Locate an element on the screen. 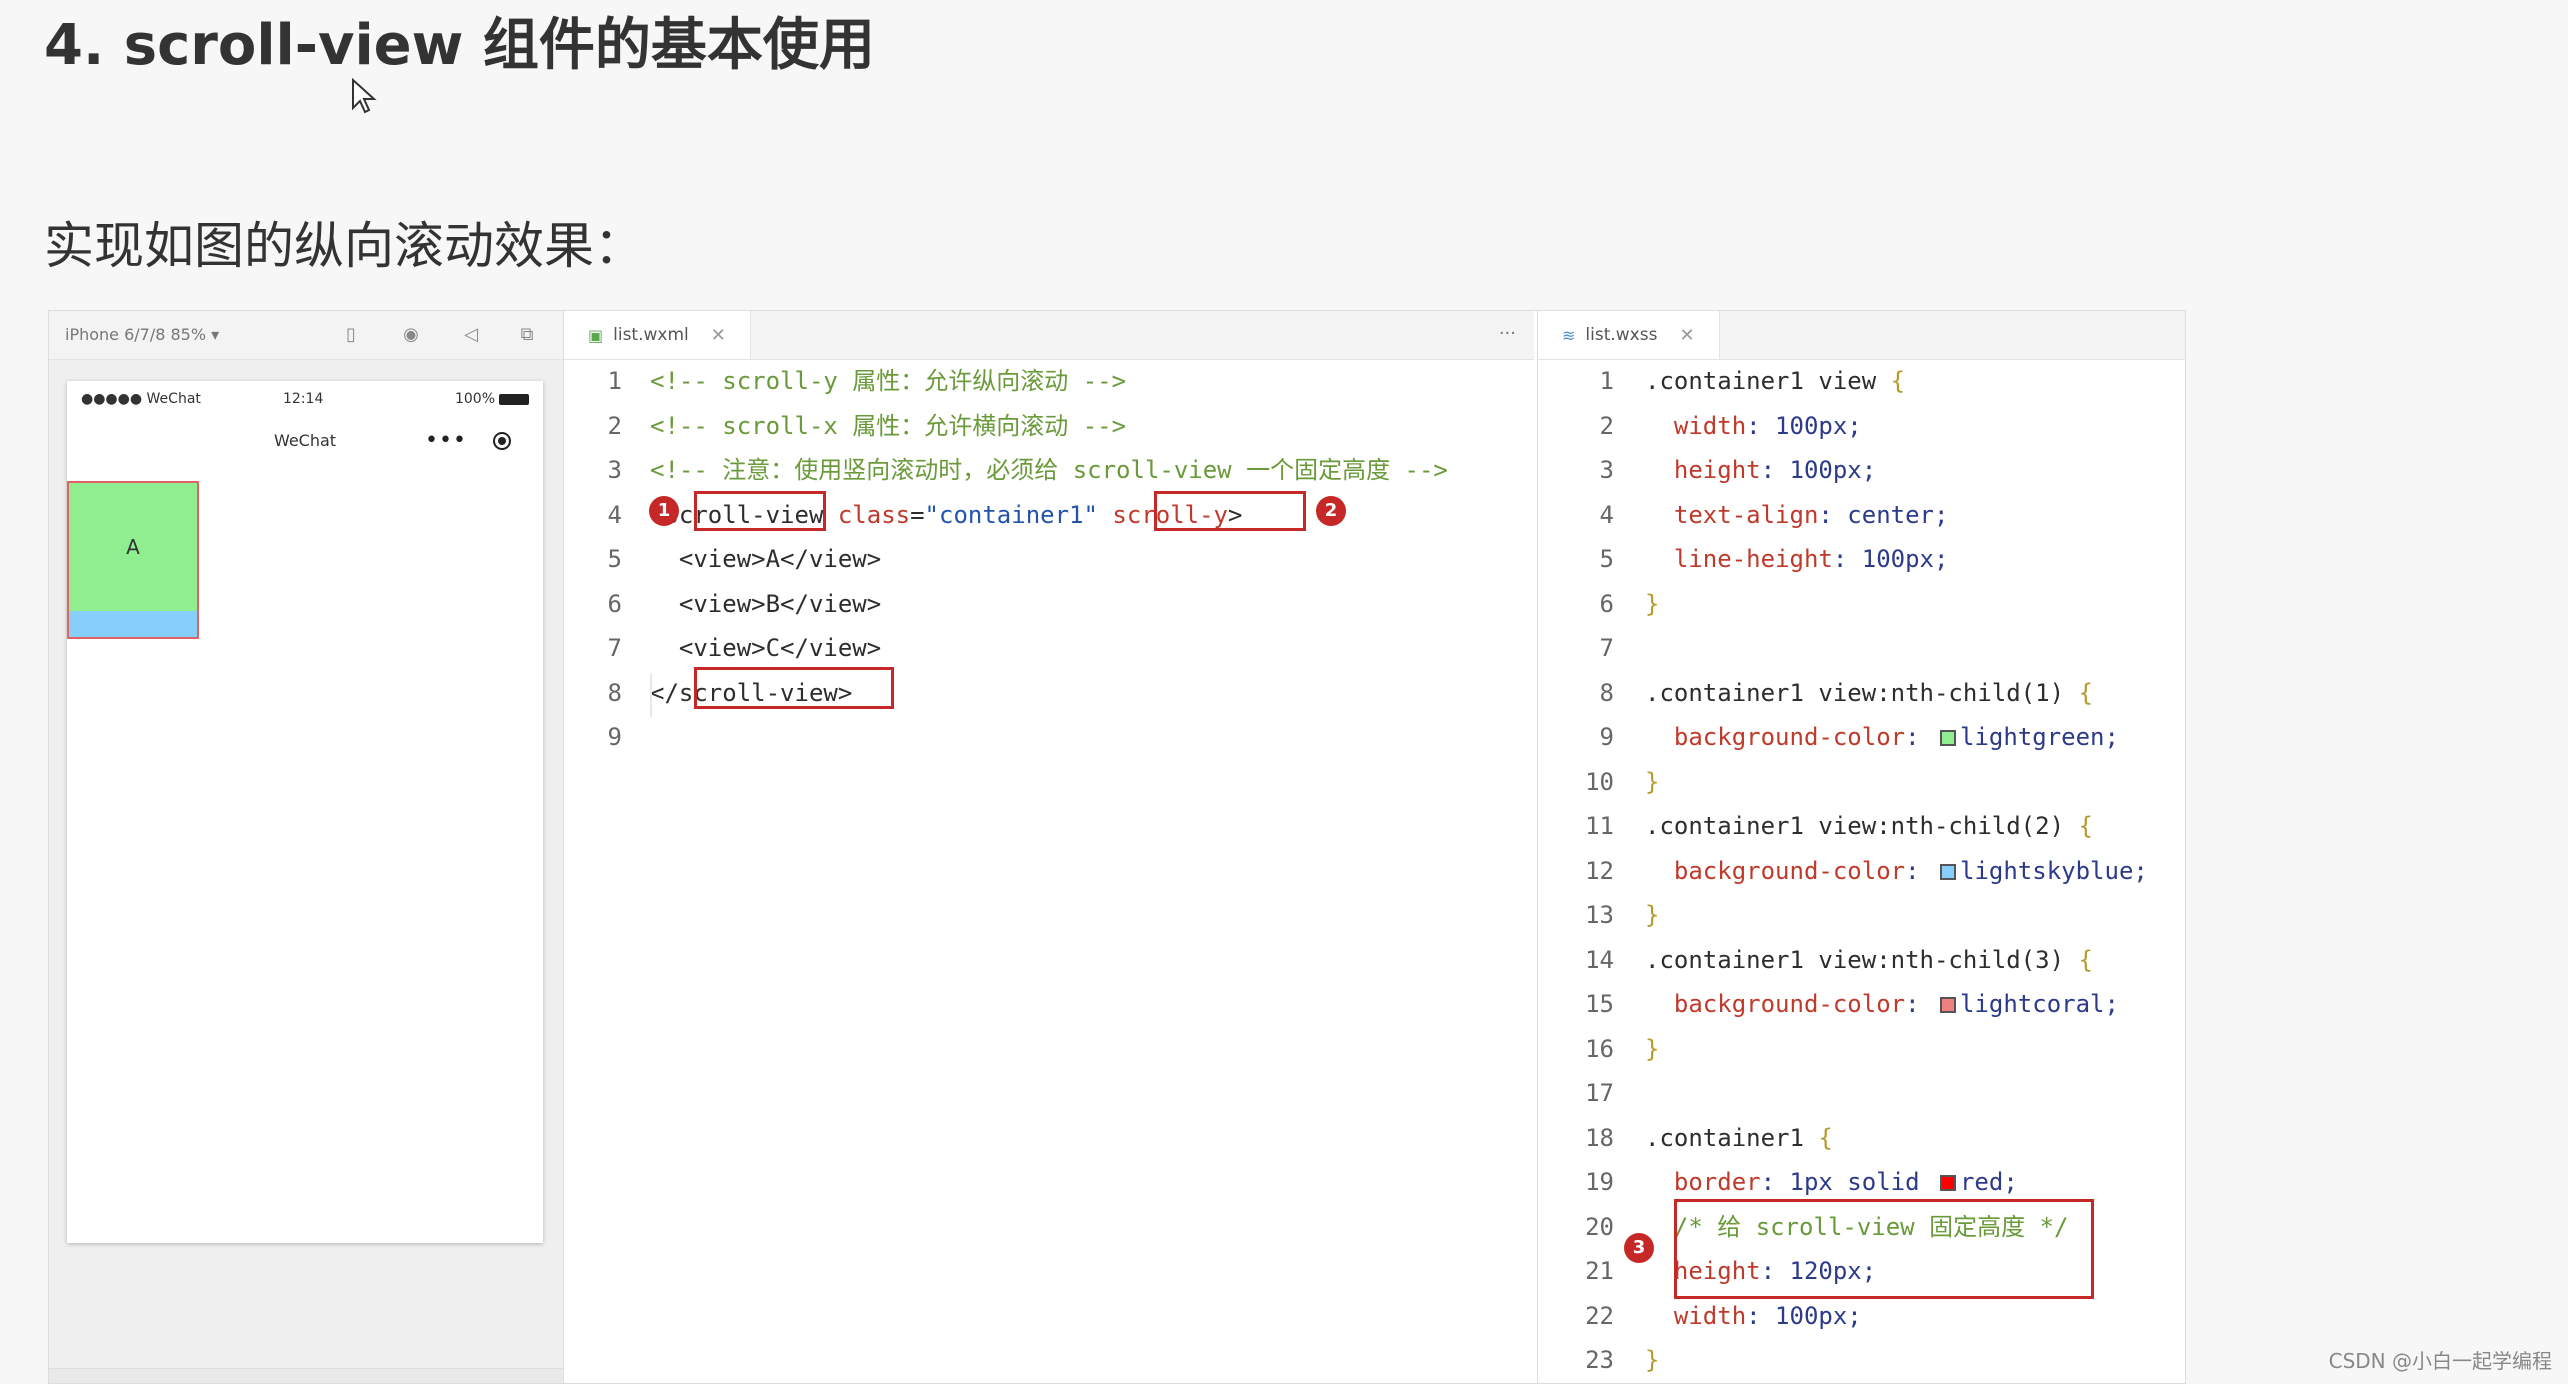 This screenshot has height=1384, width=2568. code-line: 13} is located at coordinates (1861, 915).